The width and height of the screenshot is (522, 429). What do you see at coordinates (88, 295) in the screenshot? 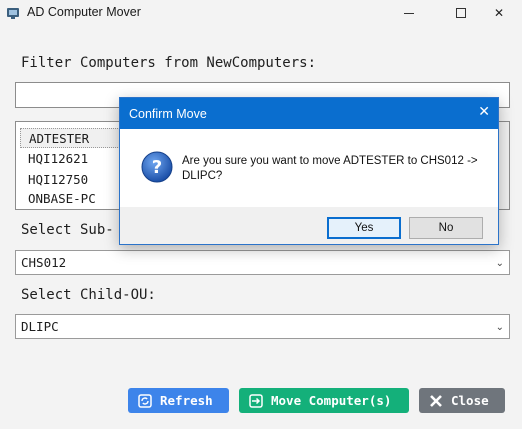
I see `child-ou-label: Select Child-OU:` at bounding box center [88, 295].